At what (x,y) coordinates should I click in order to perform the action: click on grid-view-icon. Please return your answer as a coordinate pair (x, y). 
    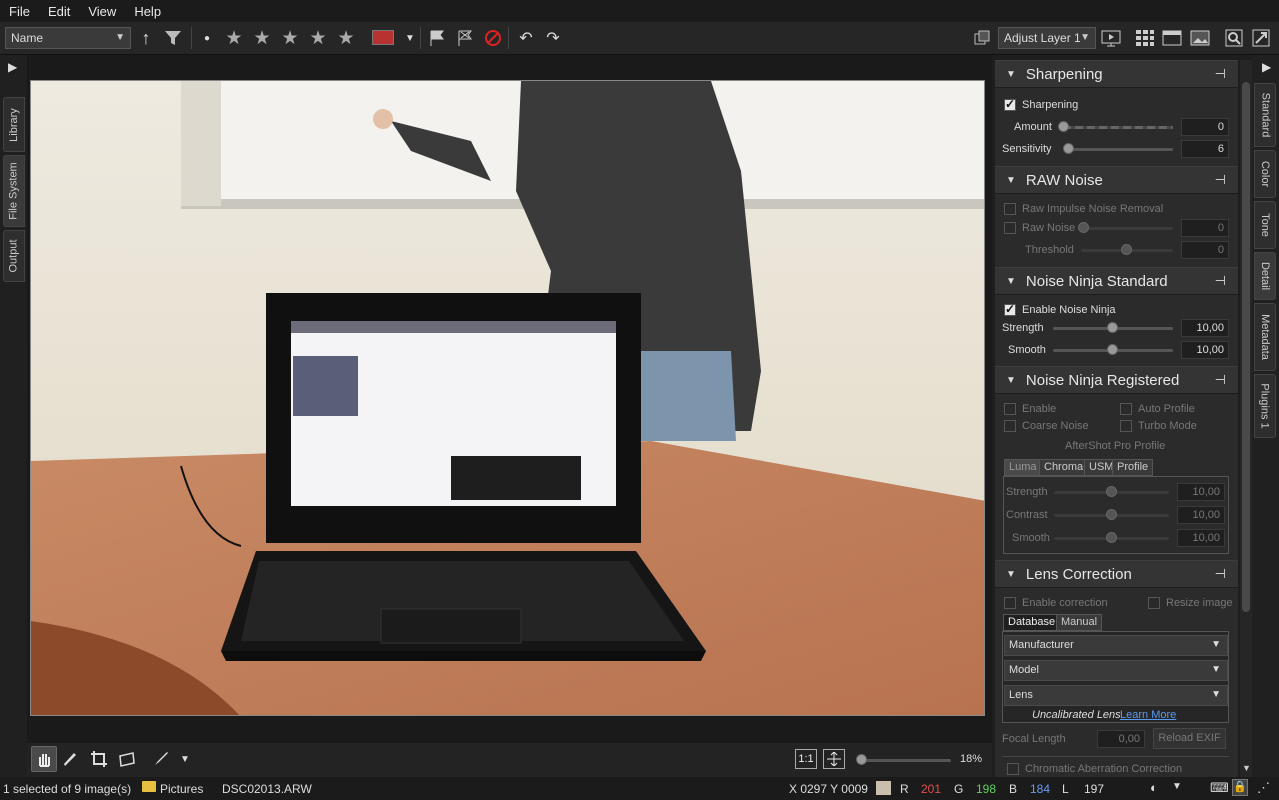
    Looking at the image, I should click on (1145, 38).